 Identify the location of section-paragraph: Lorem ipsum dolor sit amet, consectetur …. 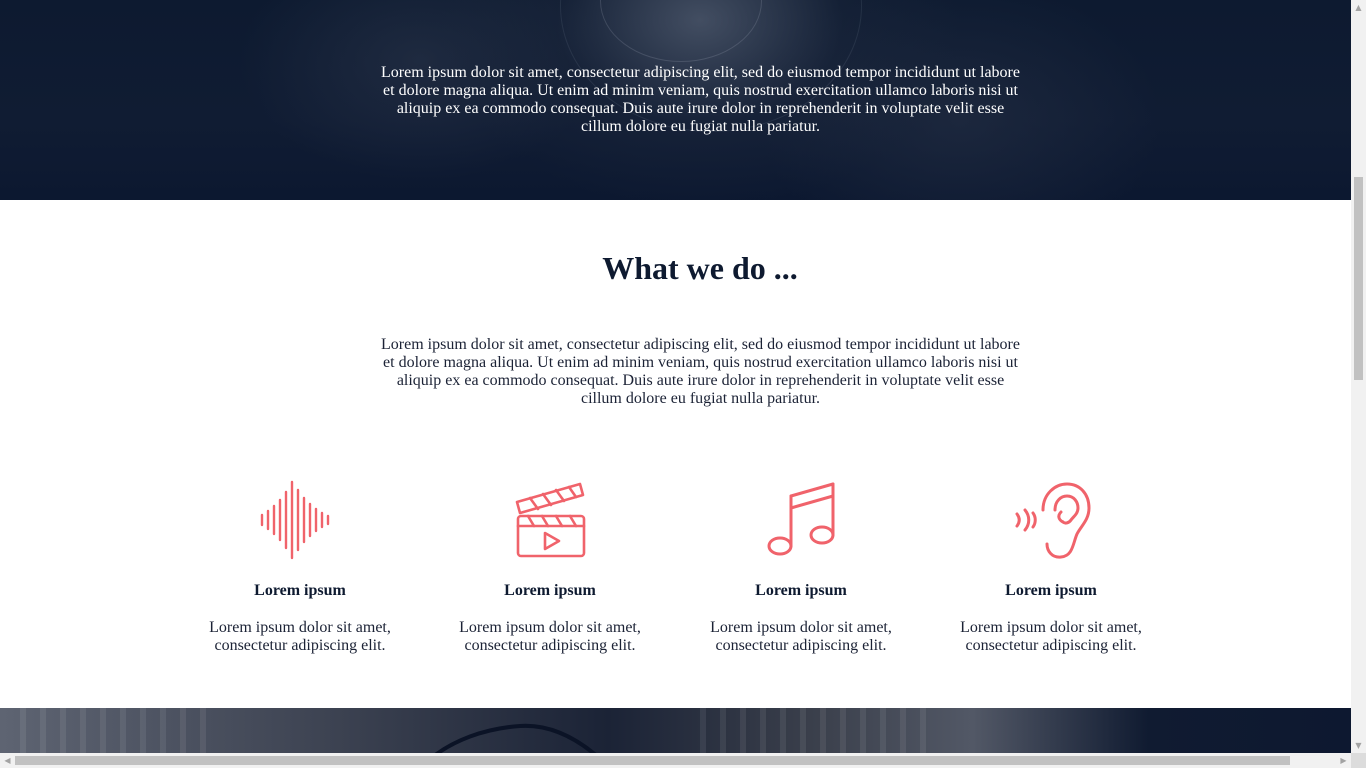
(700, 371).